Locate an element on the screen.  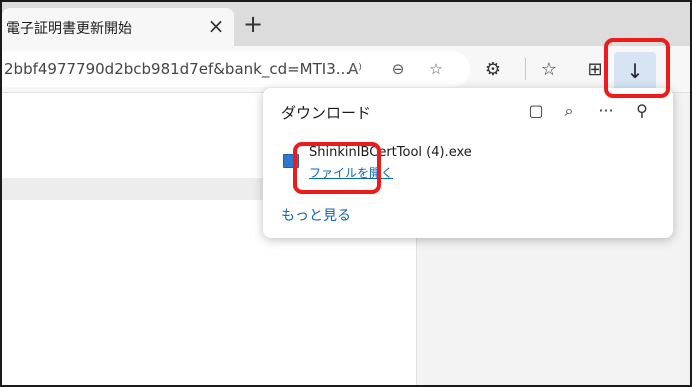
downloads-panel-title: ダウンロード is located at coordinates (326, 113).